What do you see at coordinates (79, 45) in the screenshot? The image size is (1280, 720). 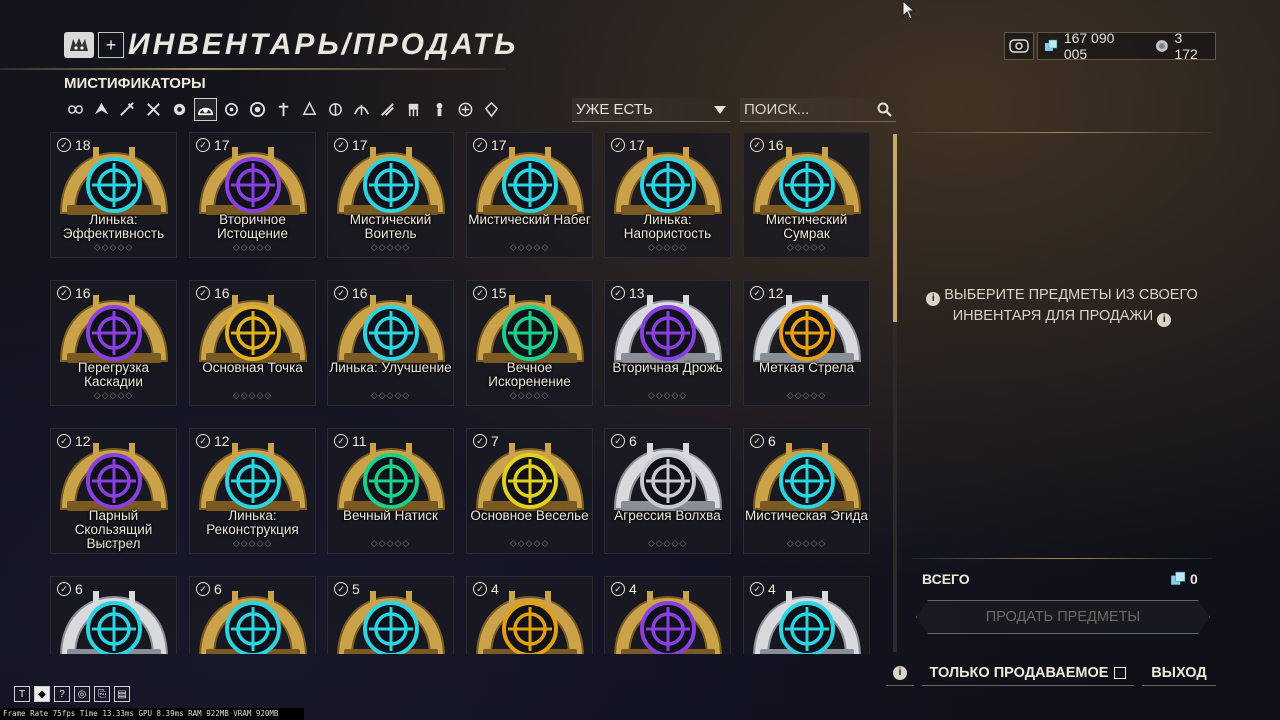 I see `profile-glyph-icon` at bounding box center [79, 45].